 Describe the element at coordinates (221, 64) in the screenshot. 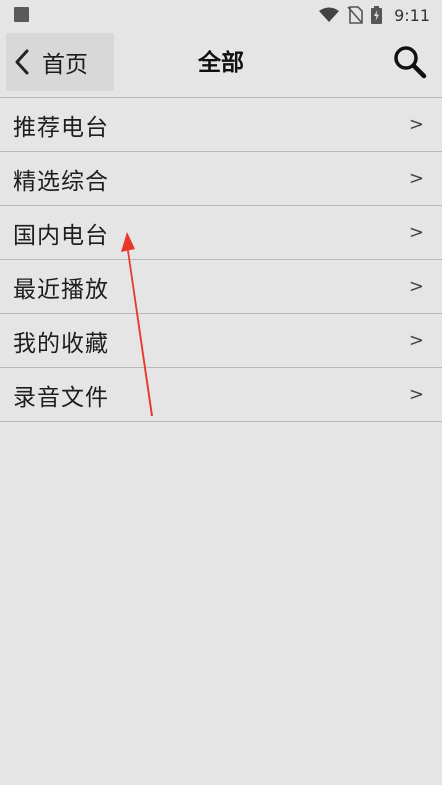

I see `app-bar: 全部 首页` at that location.